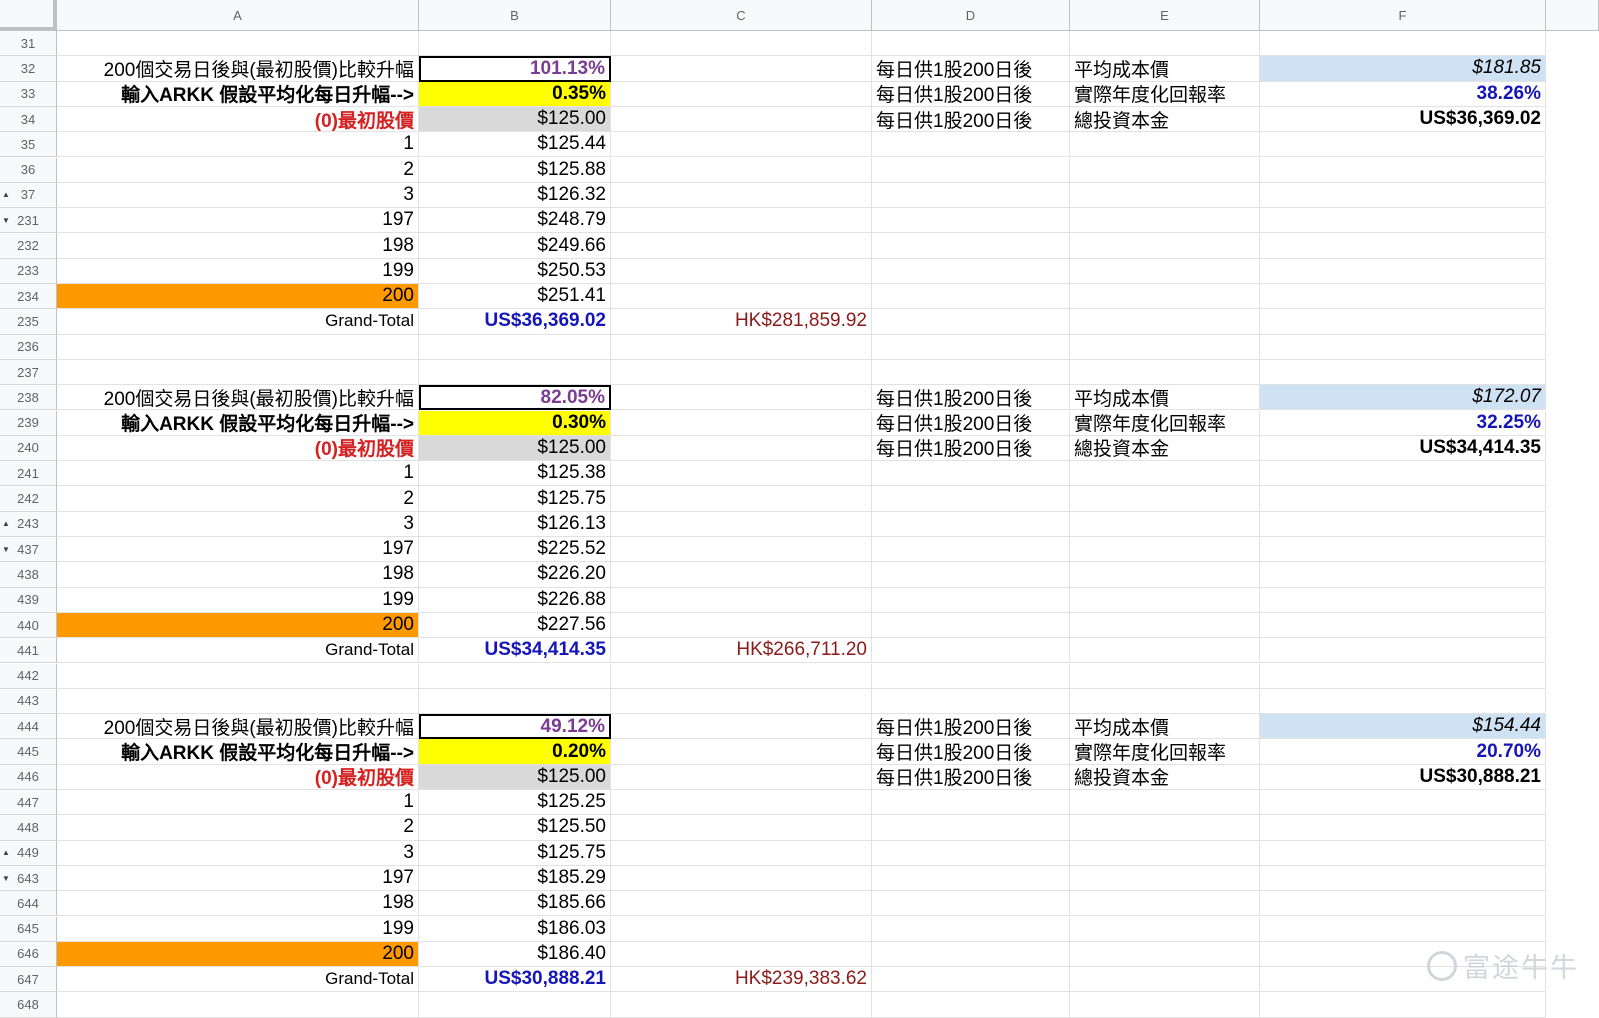  What do you see at coordinates (28, 474) in the screenshot?
I see `row-number: 241` at bounding box center [28, 474].